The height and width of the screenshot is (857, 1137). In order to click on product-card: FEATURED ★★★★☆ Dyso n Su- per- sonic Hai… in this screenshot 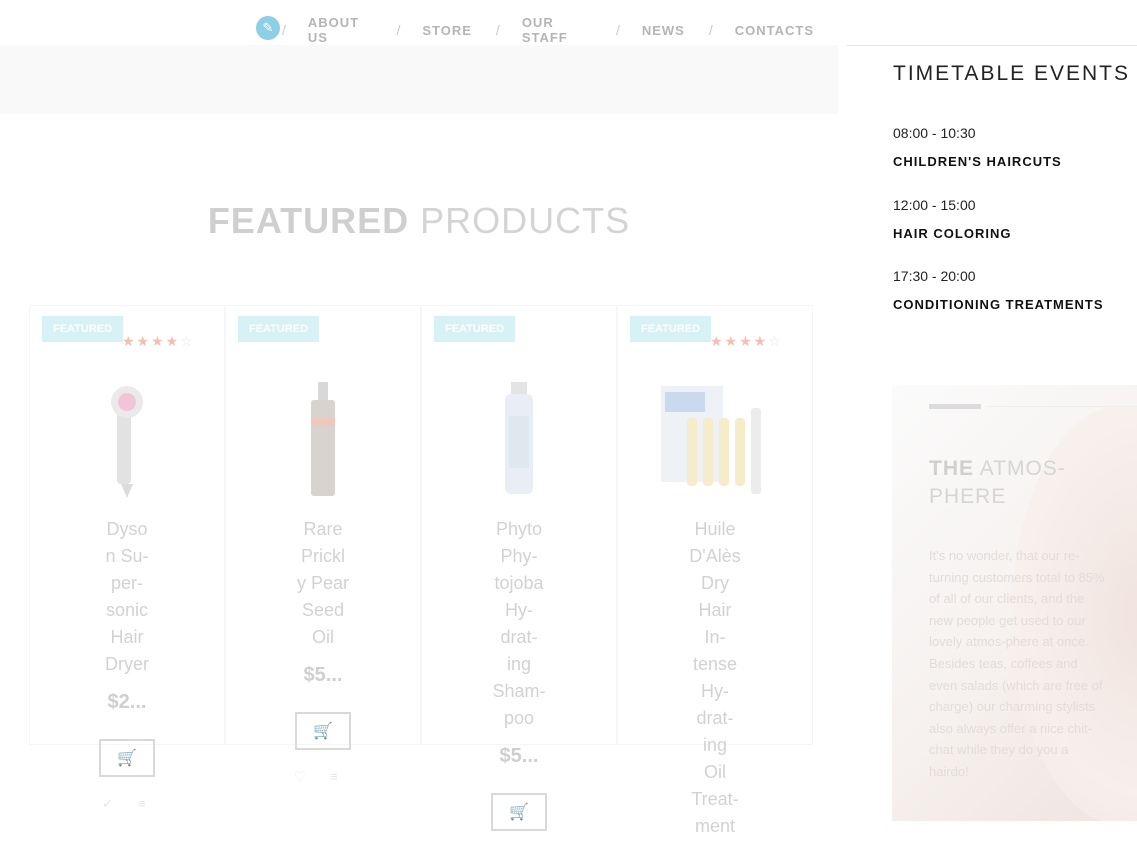, I will do `click(127, 558)`.